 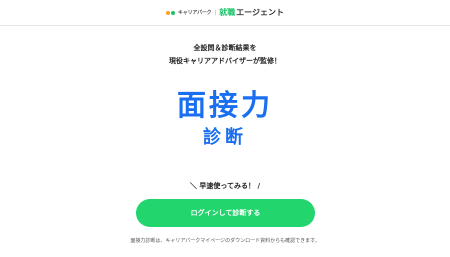 I want to click on intro-heading: 全設問＆診断結果を 現役キャリアアドバイザーが監修！, so click(x=225, y=55).